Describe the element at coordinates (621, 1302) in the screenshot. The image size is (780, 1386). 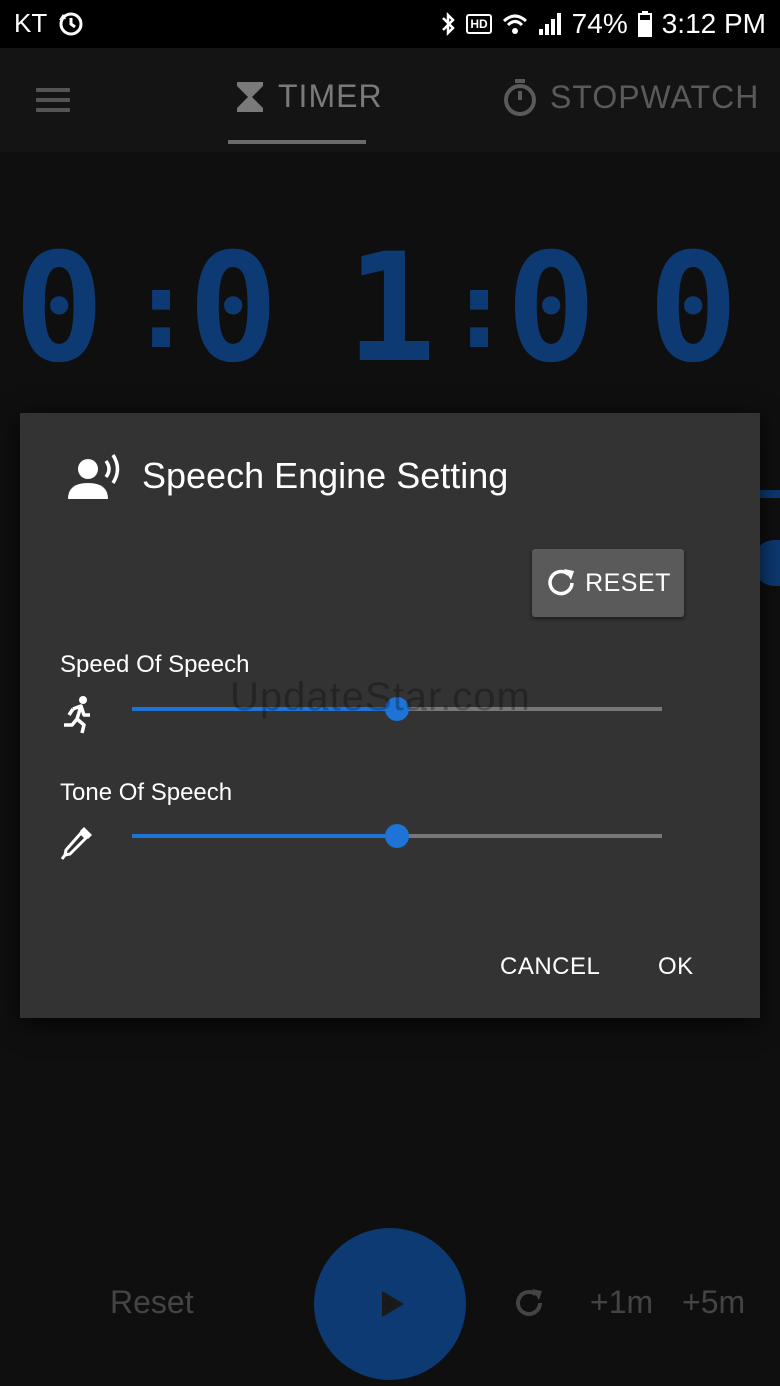
I see `add-1-minute-button: +1m` at that location.